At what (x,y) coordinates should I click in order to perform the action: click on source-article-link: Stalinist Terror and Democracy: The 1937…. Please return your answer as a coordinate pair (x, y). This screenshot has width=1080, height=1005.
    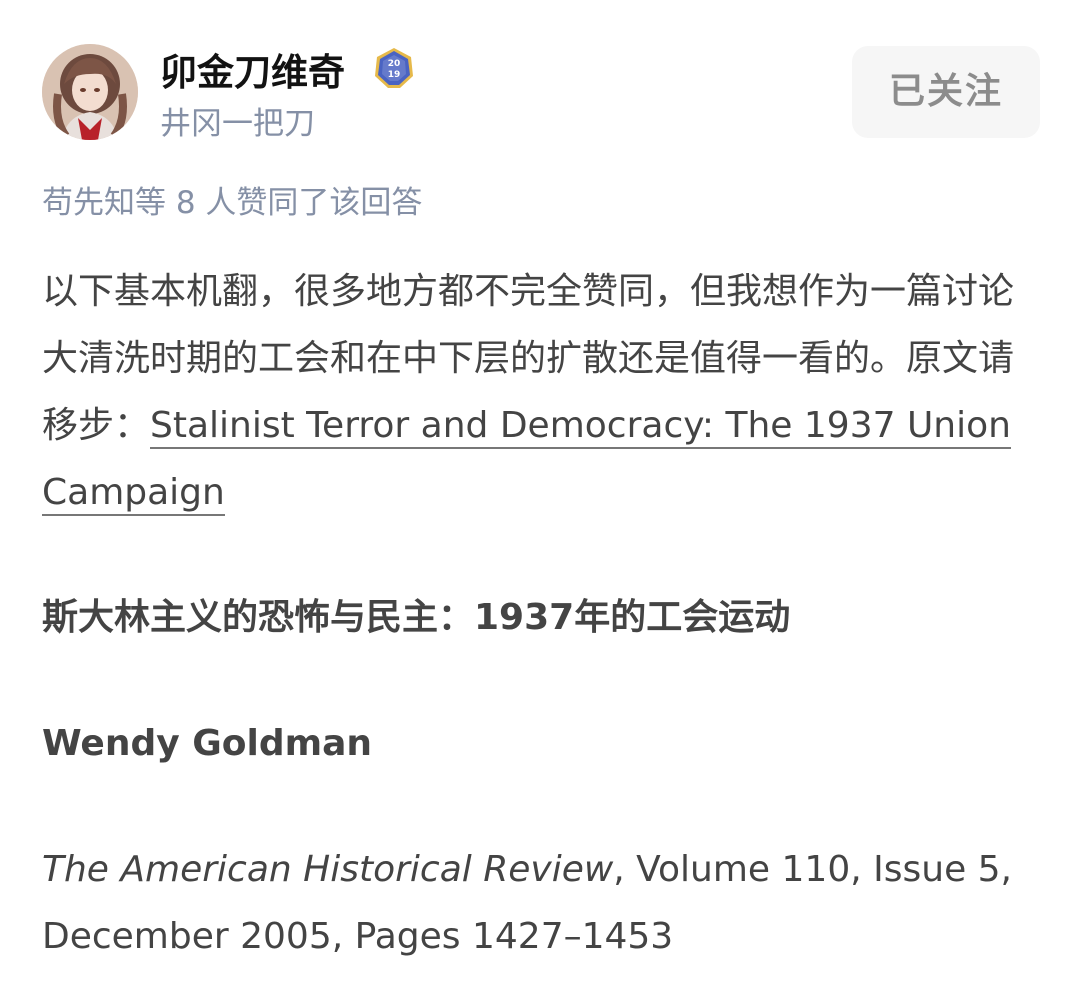
    Looking at the image, I should click on (526, 460).